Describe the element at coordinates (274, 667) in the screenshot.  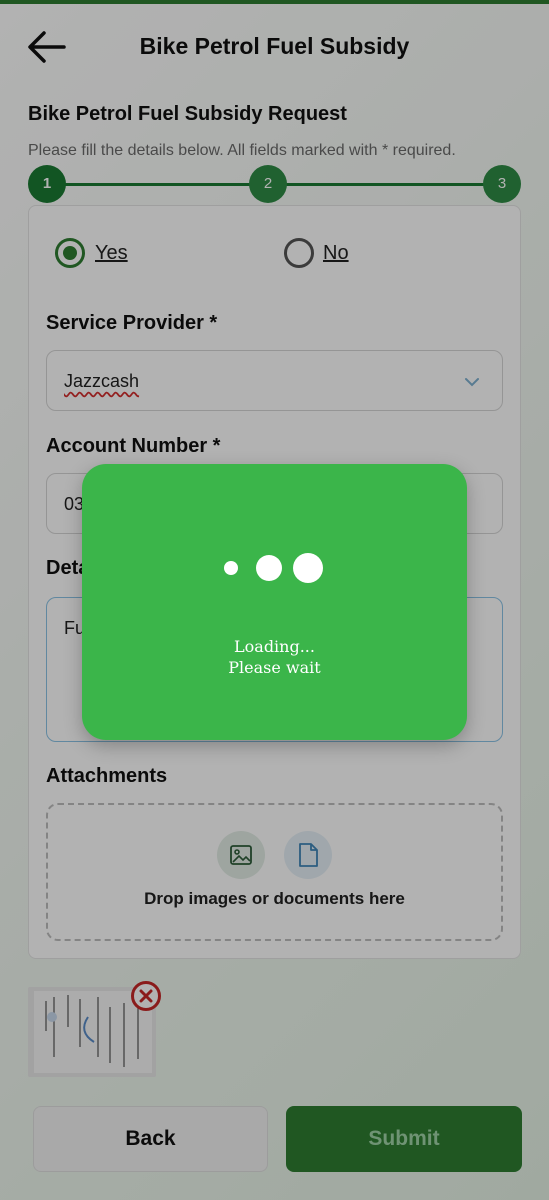
I see `loading-subtext: Please wait` at that location.